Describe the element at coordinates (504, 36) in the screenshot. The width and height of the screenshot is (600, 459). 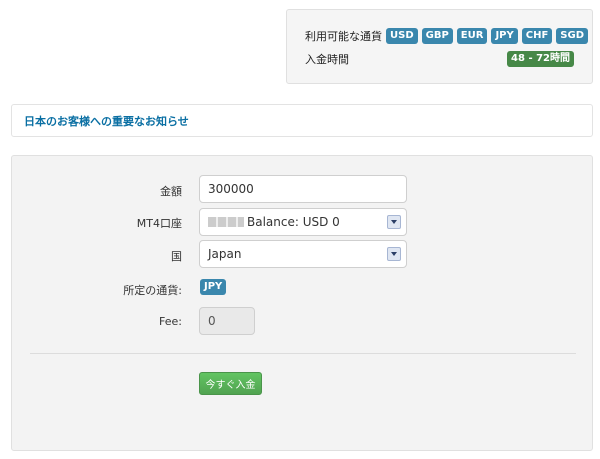
I see `currency-badge-jpy: JPY` at that location.